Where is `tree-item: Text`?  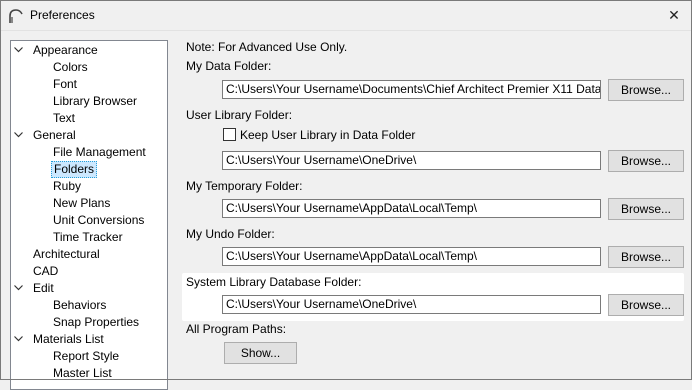
tree-item: Text is located at coordinates (64, 118).